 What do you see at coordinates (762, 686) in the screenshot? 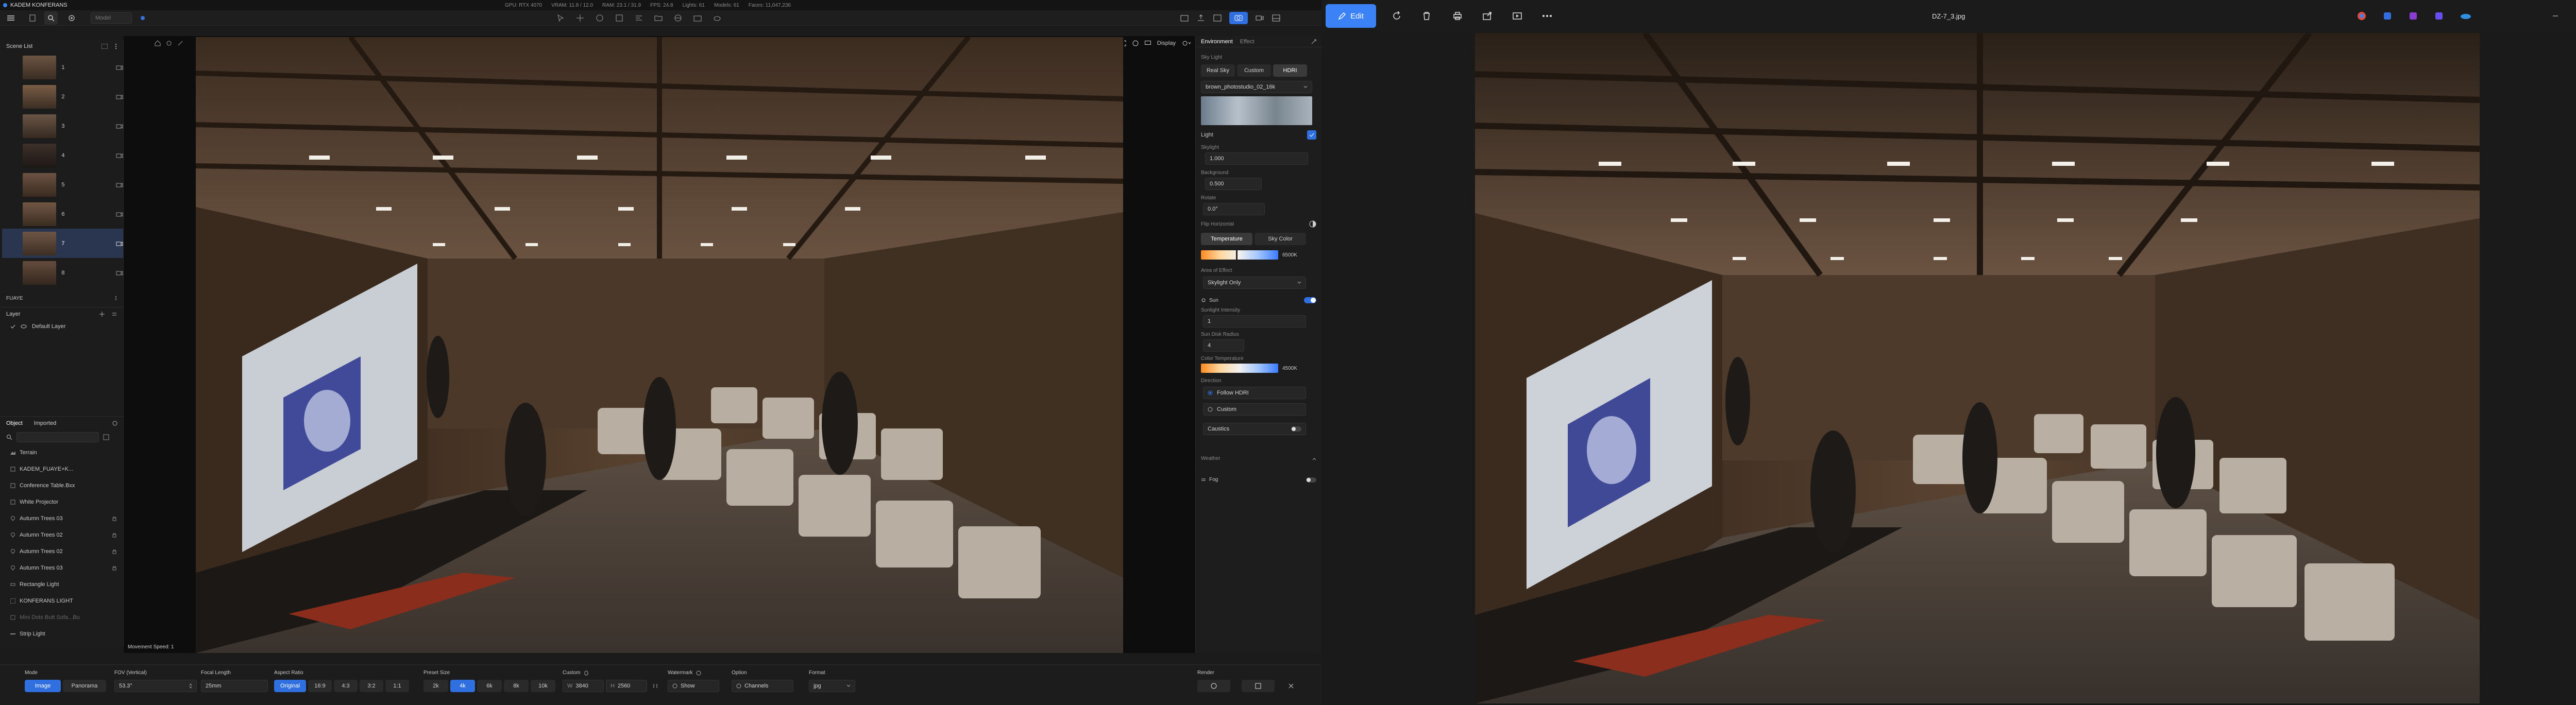
I see `channels-option: Channels` at bounding box center [762, 686].